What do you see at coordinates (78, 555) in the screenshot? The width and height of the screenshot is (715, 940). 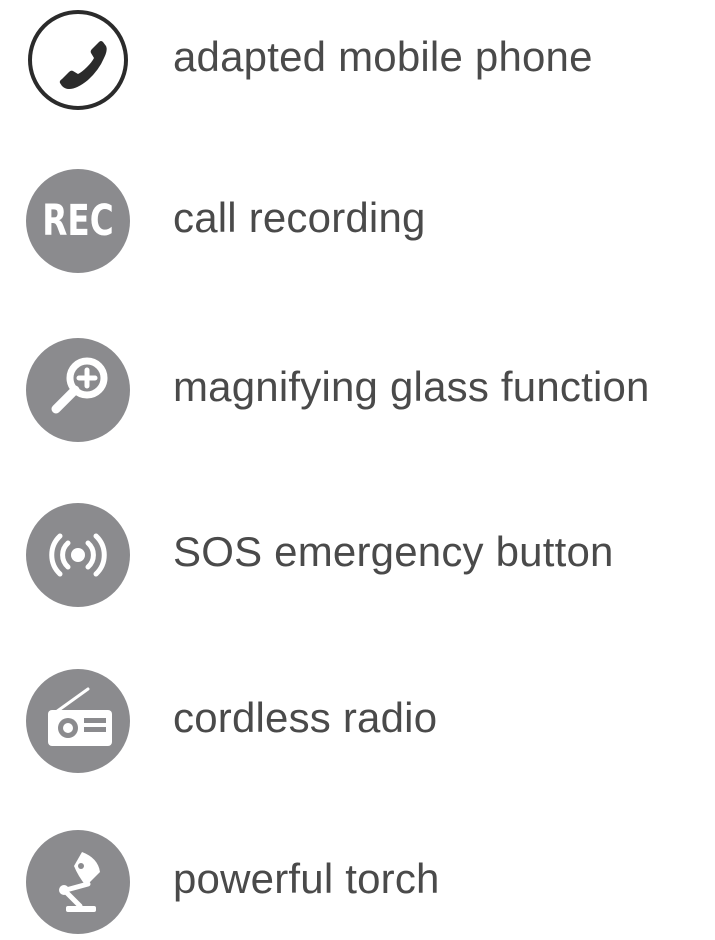 I see `sos-broadcast-icon` at bounding box center [78, 555].